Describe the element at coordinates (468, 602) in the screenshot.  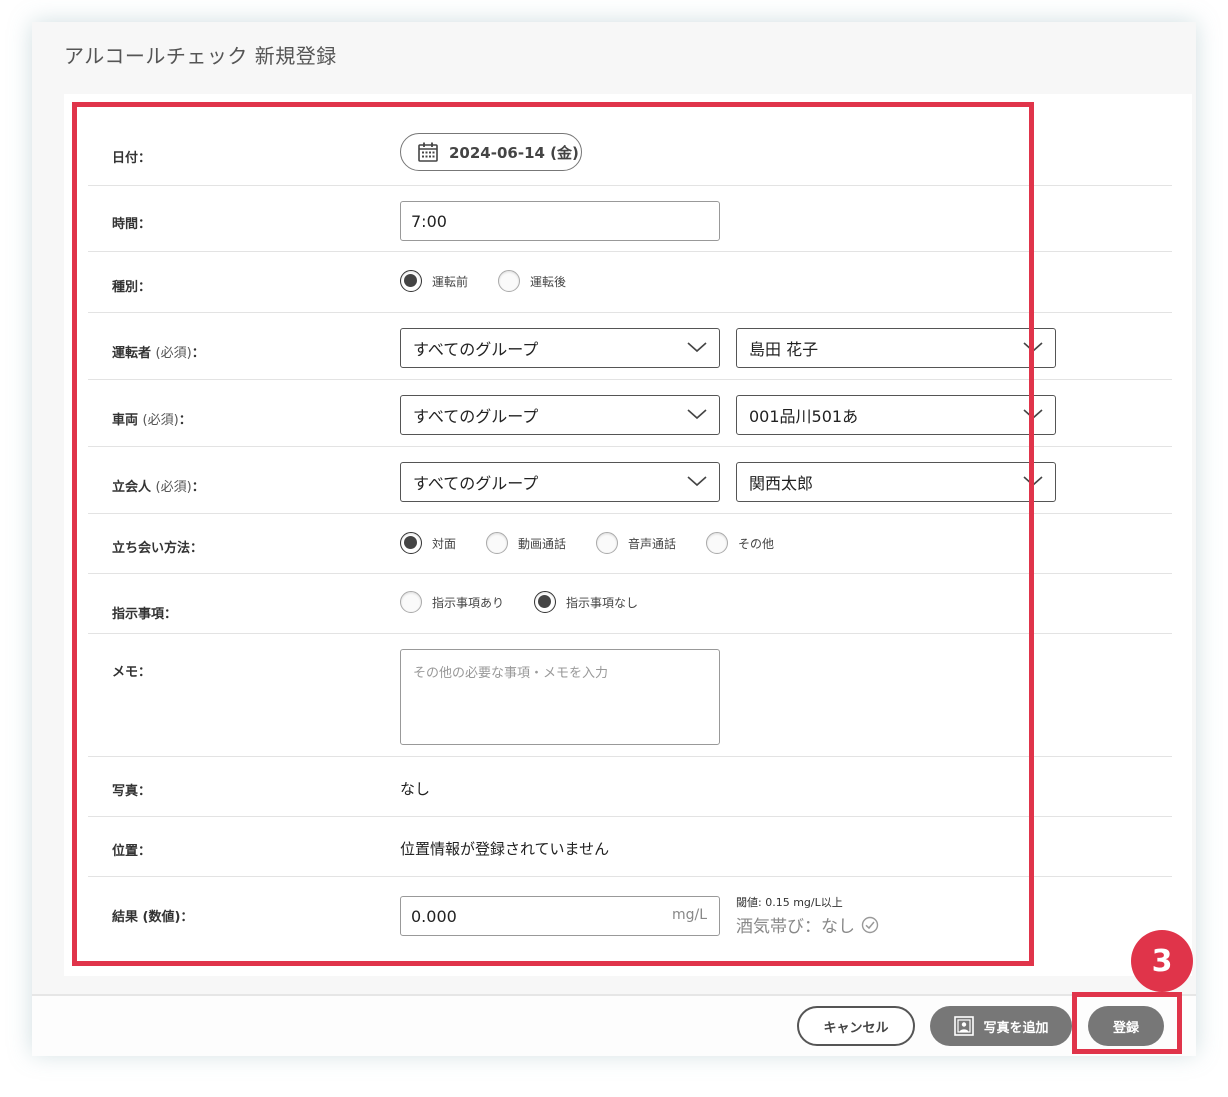
I see `instructions-option-yes-label: 指示事項あり` at that location.